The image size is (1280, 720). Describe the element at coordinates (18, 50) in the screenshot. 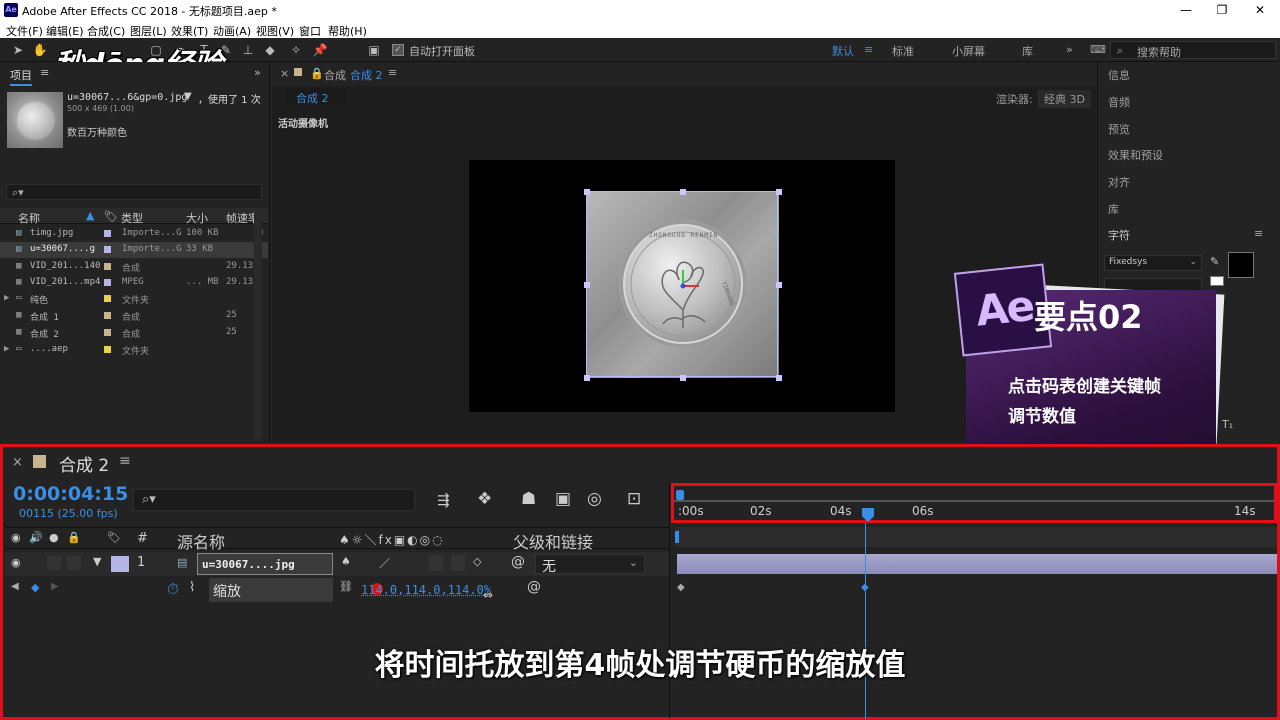

I see `selection-tool-icon: ➤` at that location.